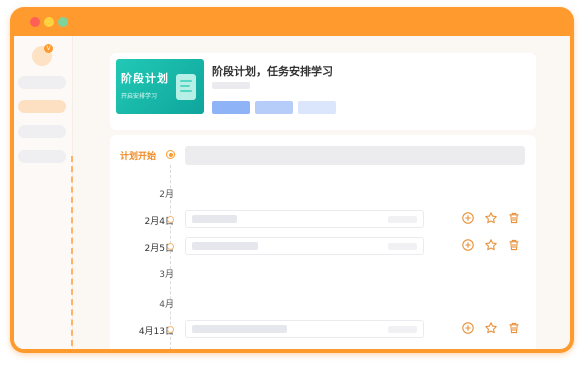  What do you see at coordinates (166, 305) in the screenshot?
I see `month-label: 4月` at bounding box center [166, 305].